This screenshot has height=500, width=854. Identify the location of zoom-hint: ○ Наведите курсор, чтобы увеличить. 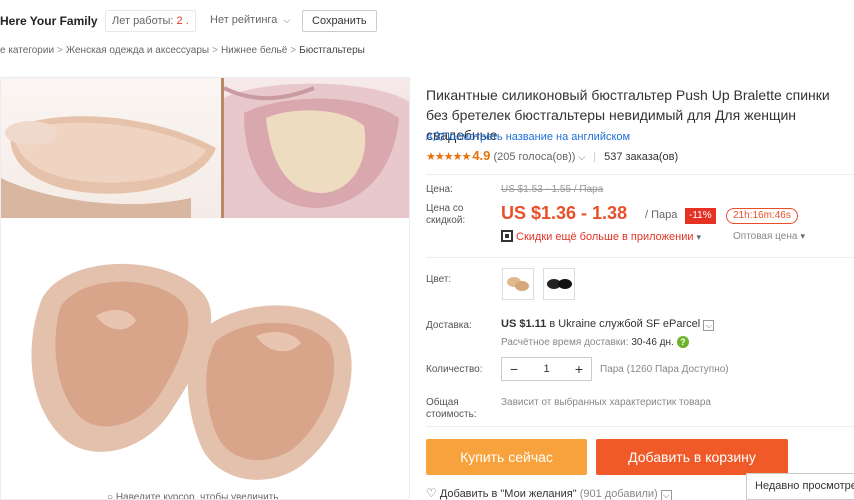
(193, 496).